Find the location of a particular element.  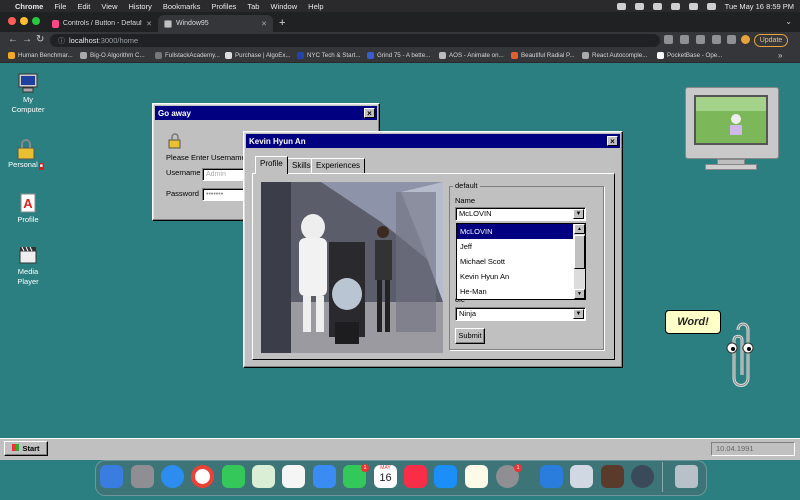

desktop-icon-profile: A Profile is located at coordinates (28, 209).